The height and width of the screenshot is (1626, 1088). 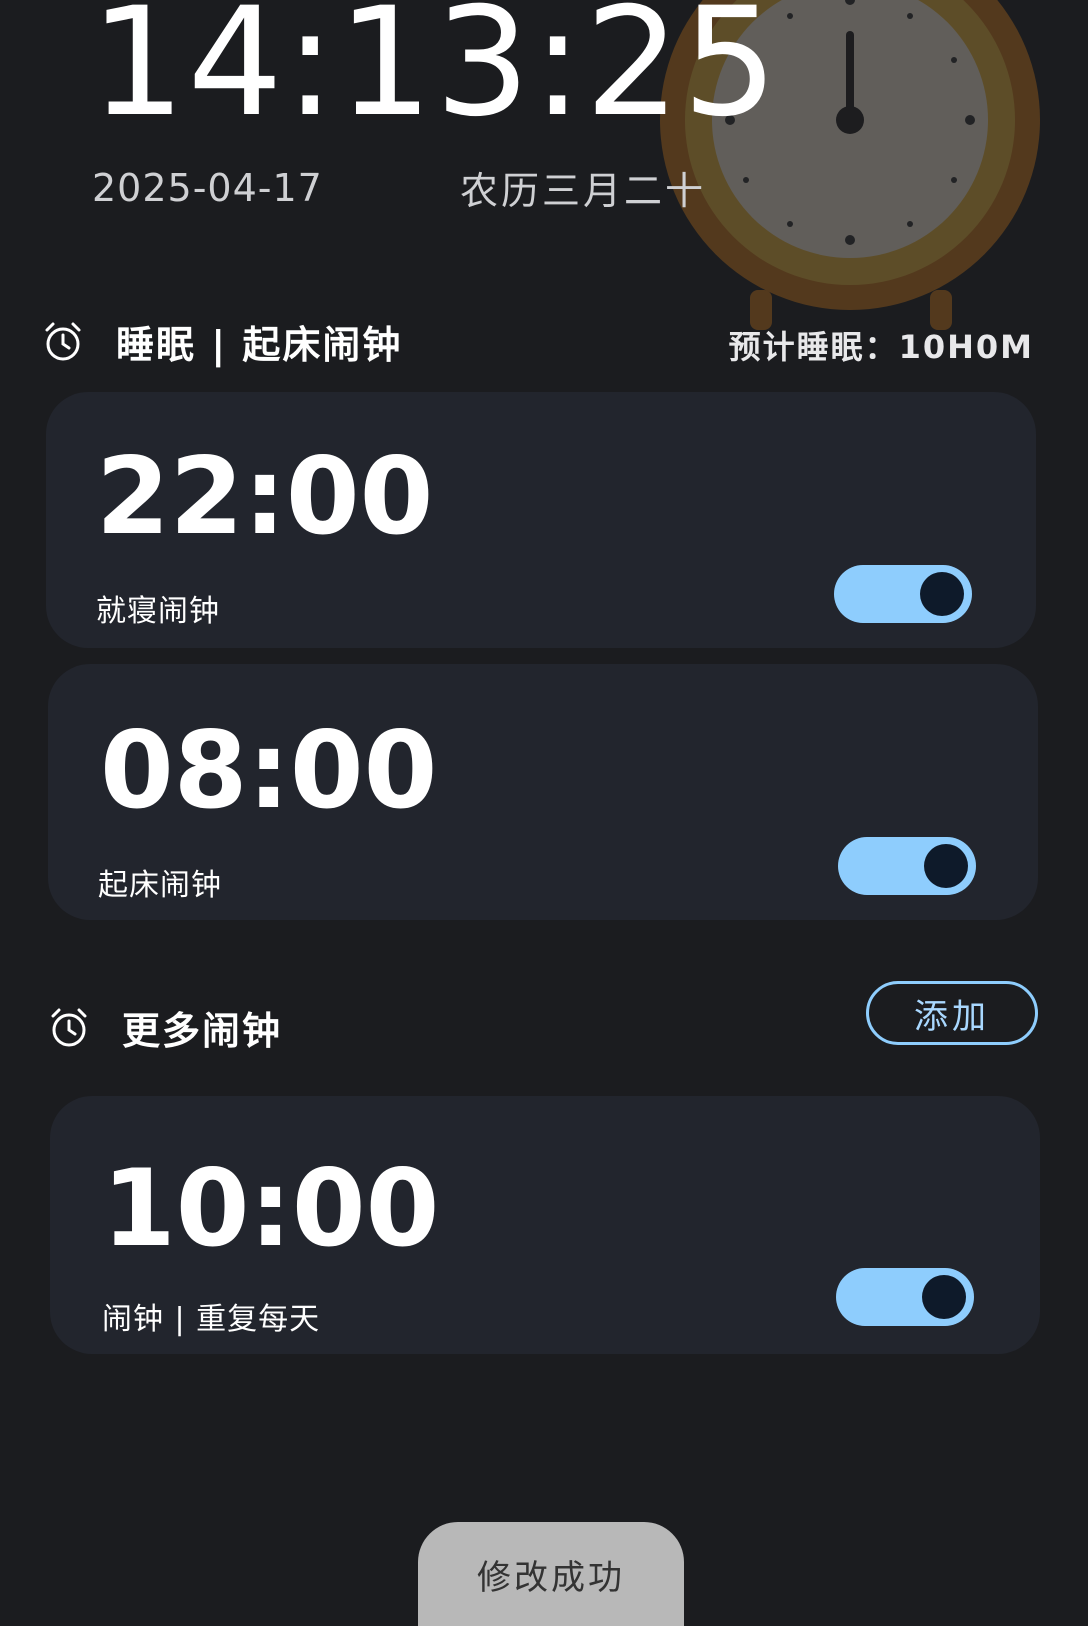 I want to click on alarm-card-wakeup: 08:00 起床闹钟, so click(x=543, y=792).